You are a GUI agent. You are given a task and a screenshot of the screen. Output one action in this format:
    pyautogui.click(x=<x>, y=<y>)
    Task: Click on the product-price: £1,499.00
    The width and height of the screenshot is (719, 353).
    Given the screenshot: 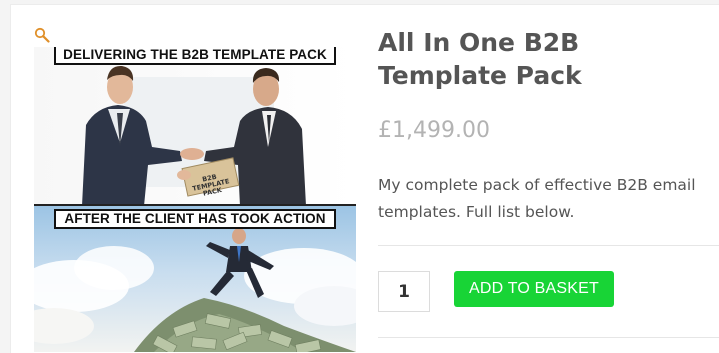 What is the action you would take?
    pyautogui.click(x=434, y=130)
    